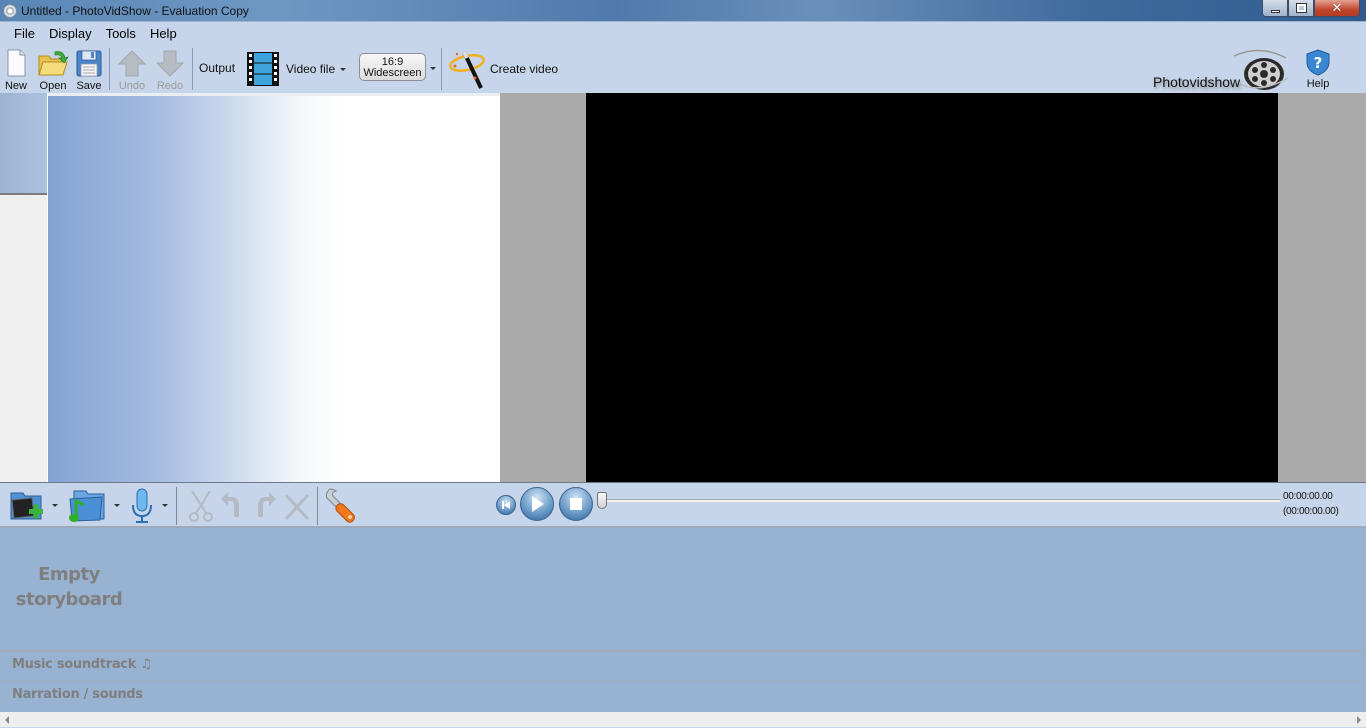 The width and height of the screenshot is (1366, 728). I want to click on app-disc-icon, so click(10, 11).